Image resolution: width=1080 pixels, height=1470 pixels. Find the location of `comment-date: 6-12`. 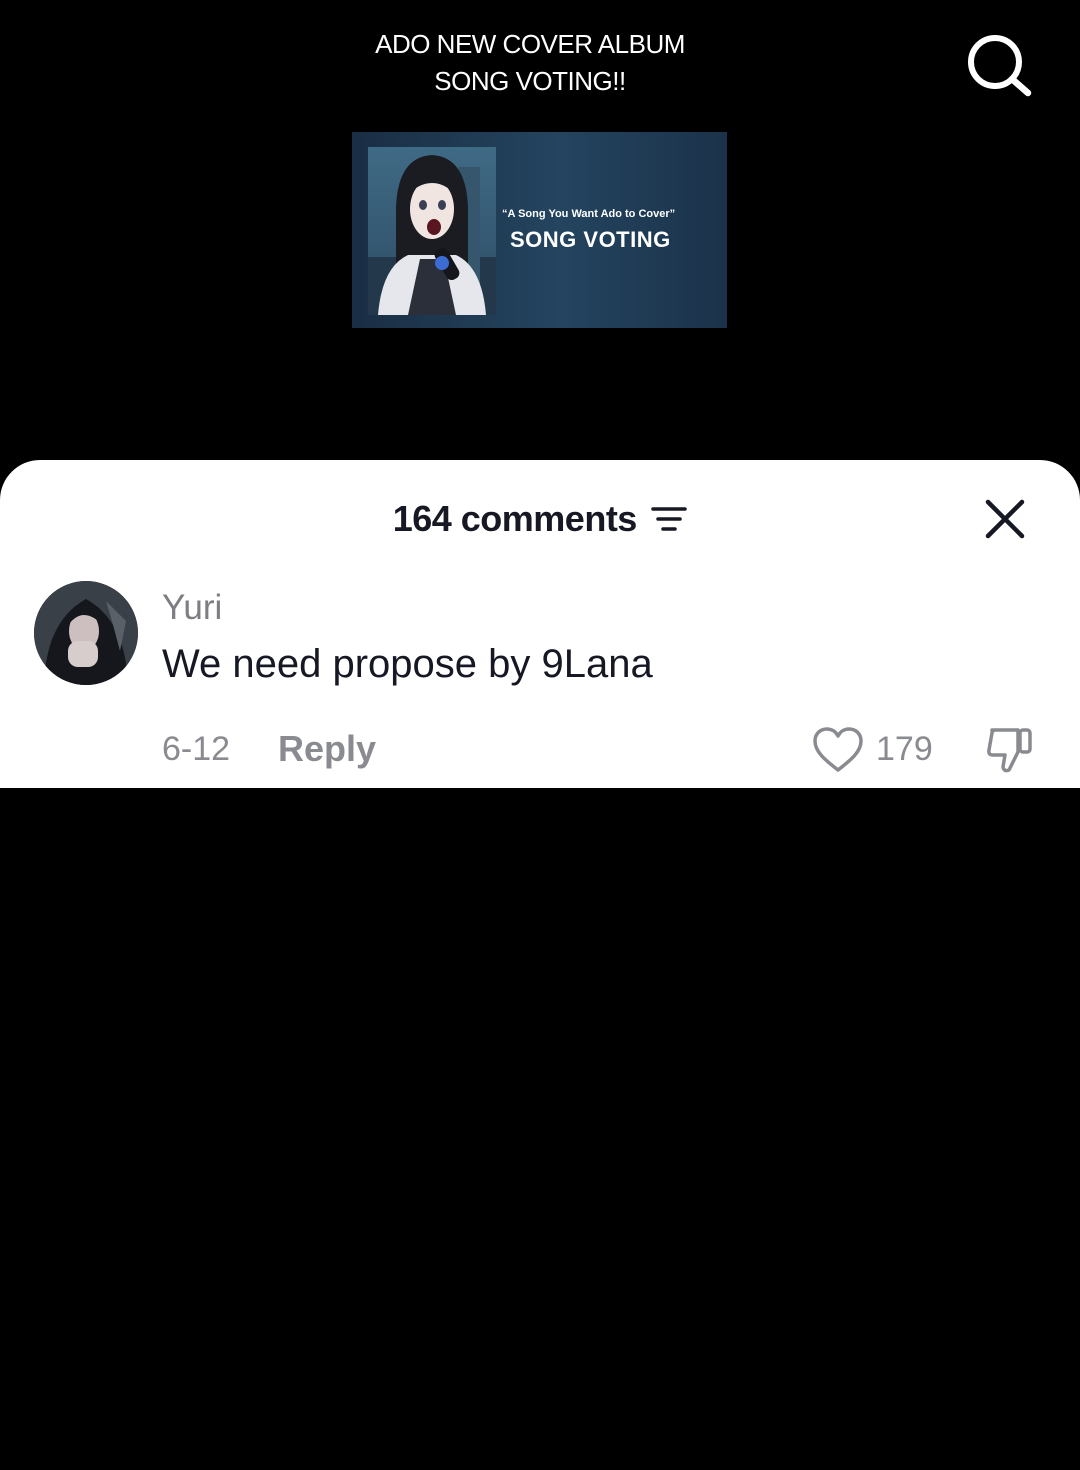

comment-date: 6-12 is located at coordinates (196, 749).